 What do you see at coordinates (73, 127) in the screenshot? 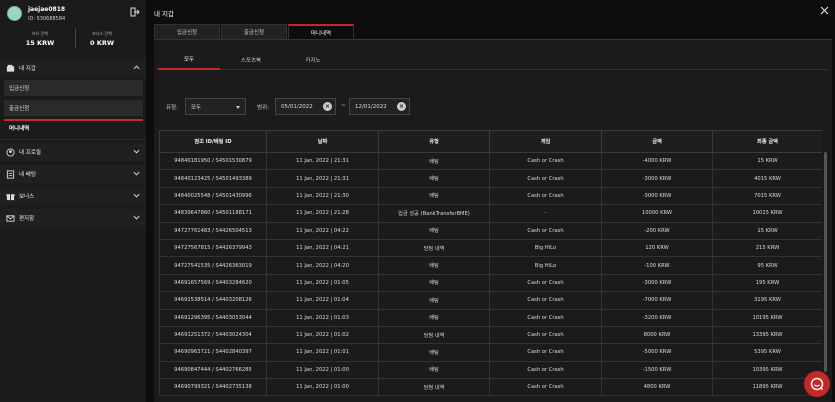
I see `sidebar-item-money-history: 머니내역` at bounding box center [73, 127].